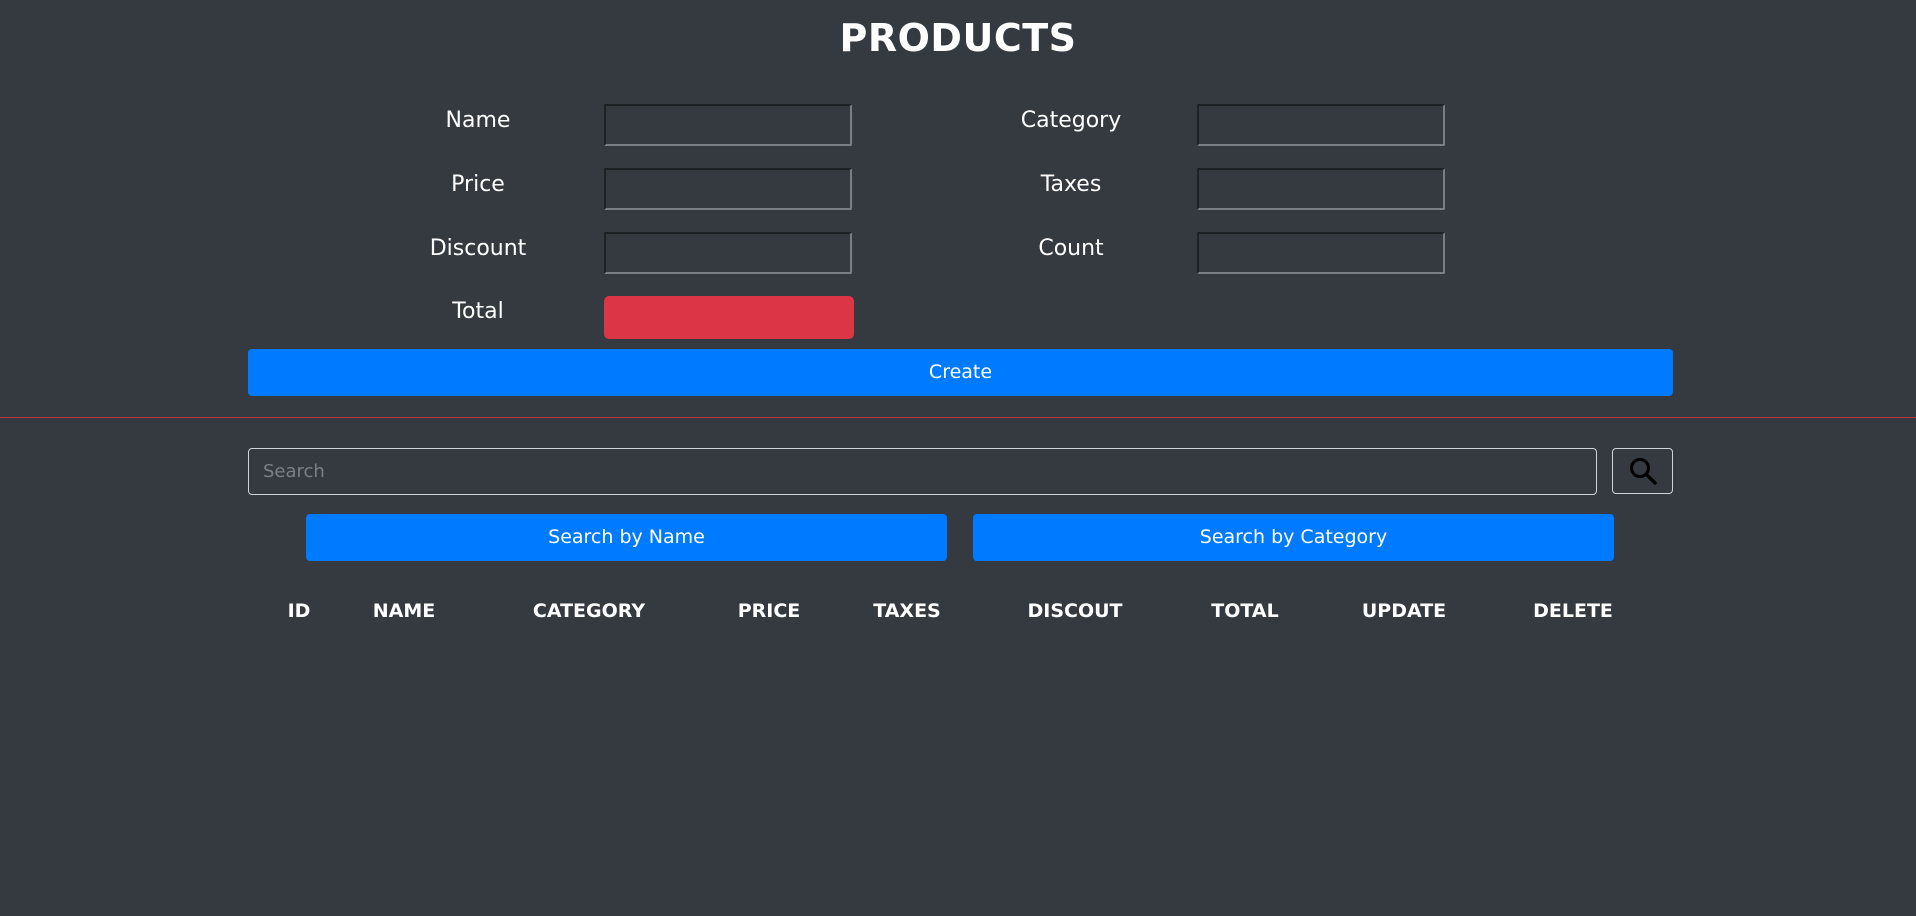 The height and width of the screenshot is (916, 1916). I want to click on column-header-name: NAME, so click(404, 611).